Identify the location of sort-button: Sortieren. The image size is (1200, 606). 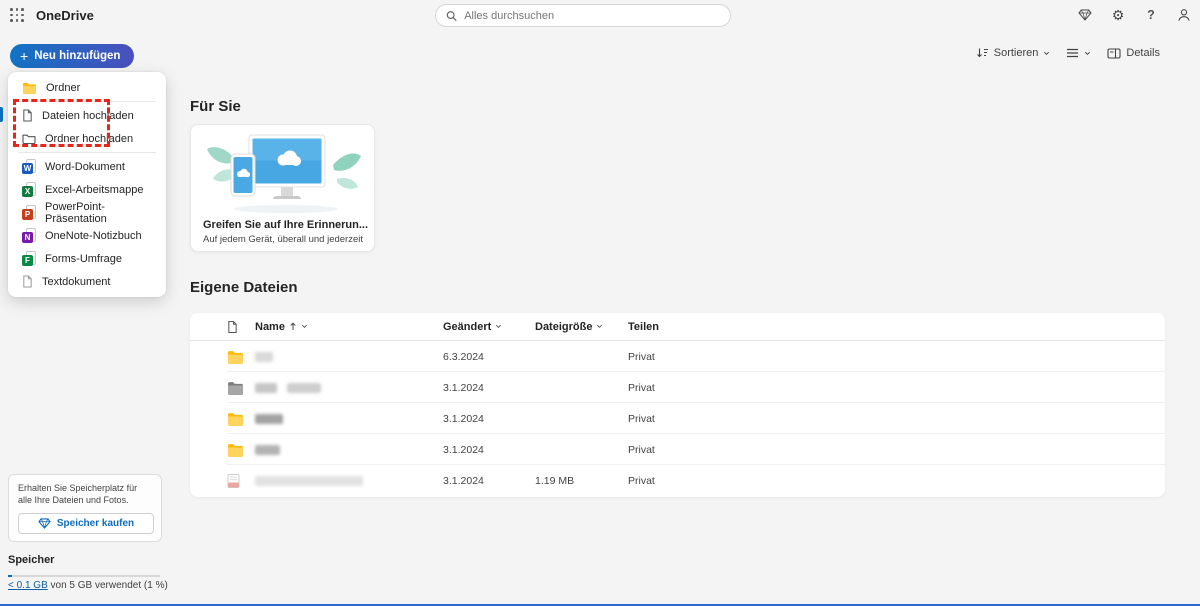
(1013, 53).